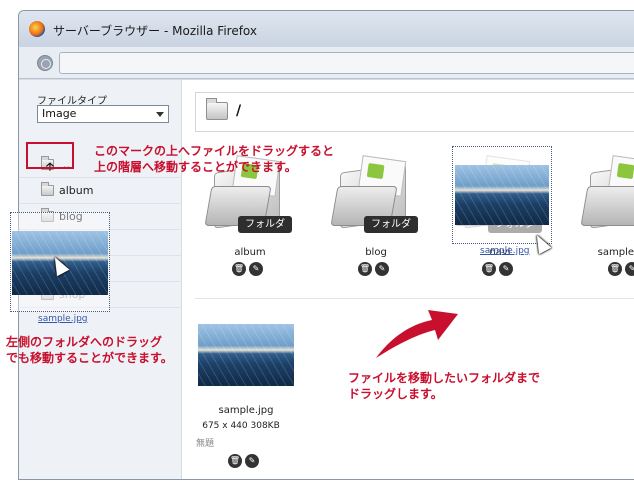 The height and width of the screenshot is (500, 634). Describe the element at coordinates (214, 159) in the screenshot. I see `annotation-parent-folder: このマークの上へファイルをドラッグすると 上の階層へ移動することができます。` at that location.